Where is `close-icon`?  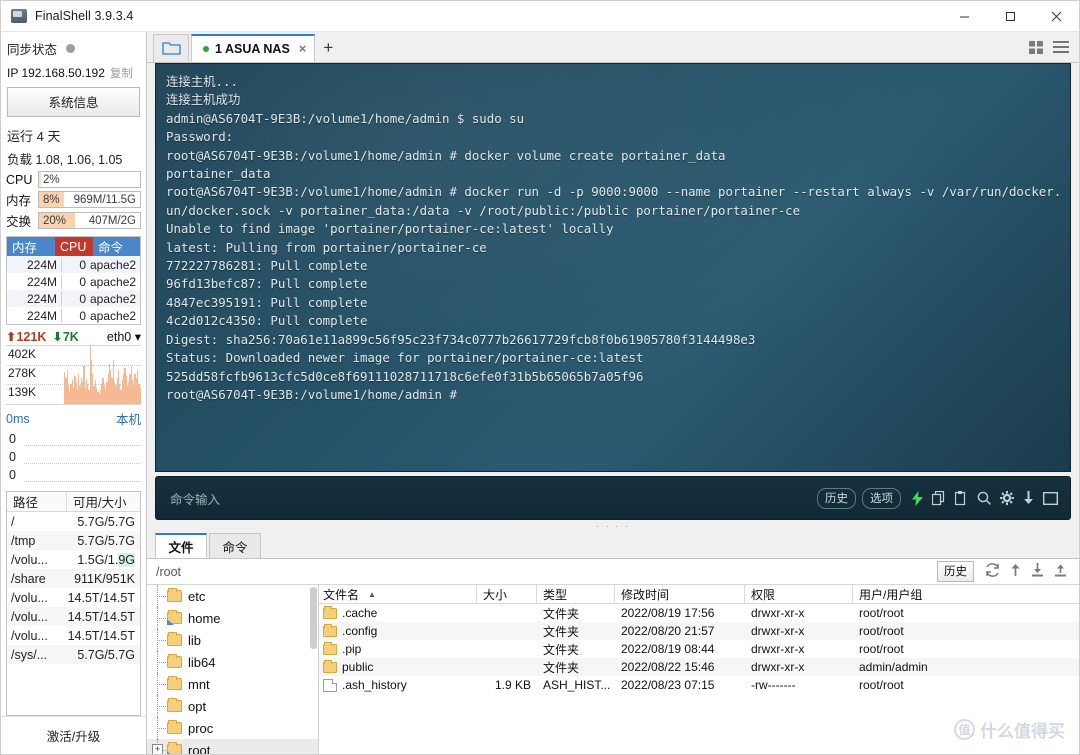
close-icon is located at coordinates (1056, 16).